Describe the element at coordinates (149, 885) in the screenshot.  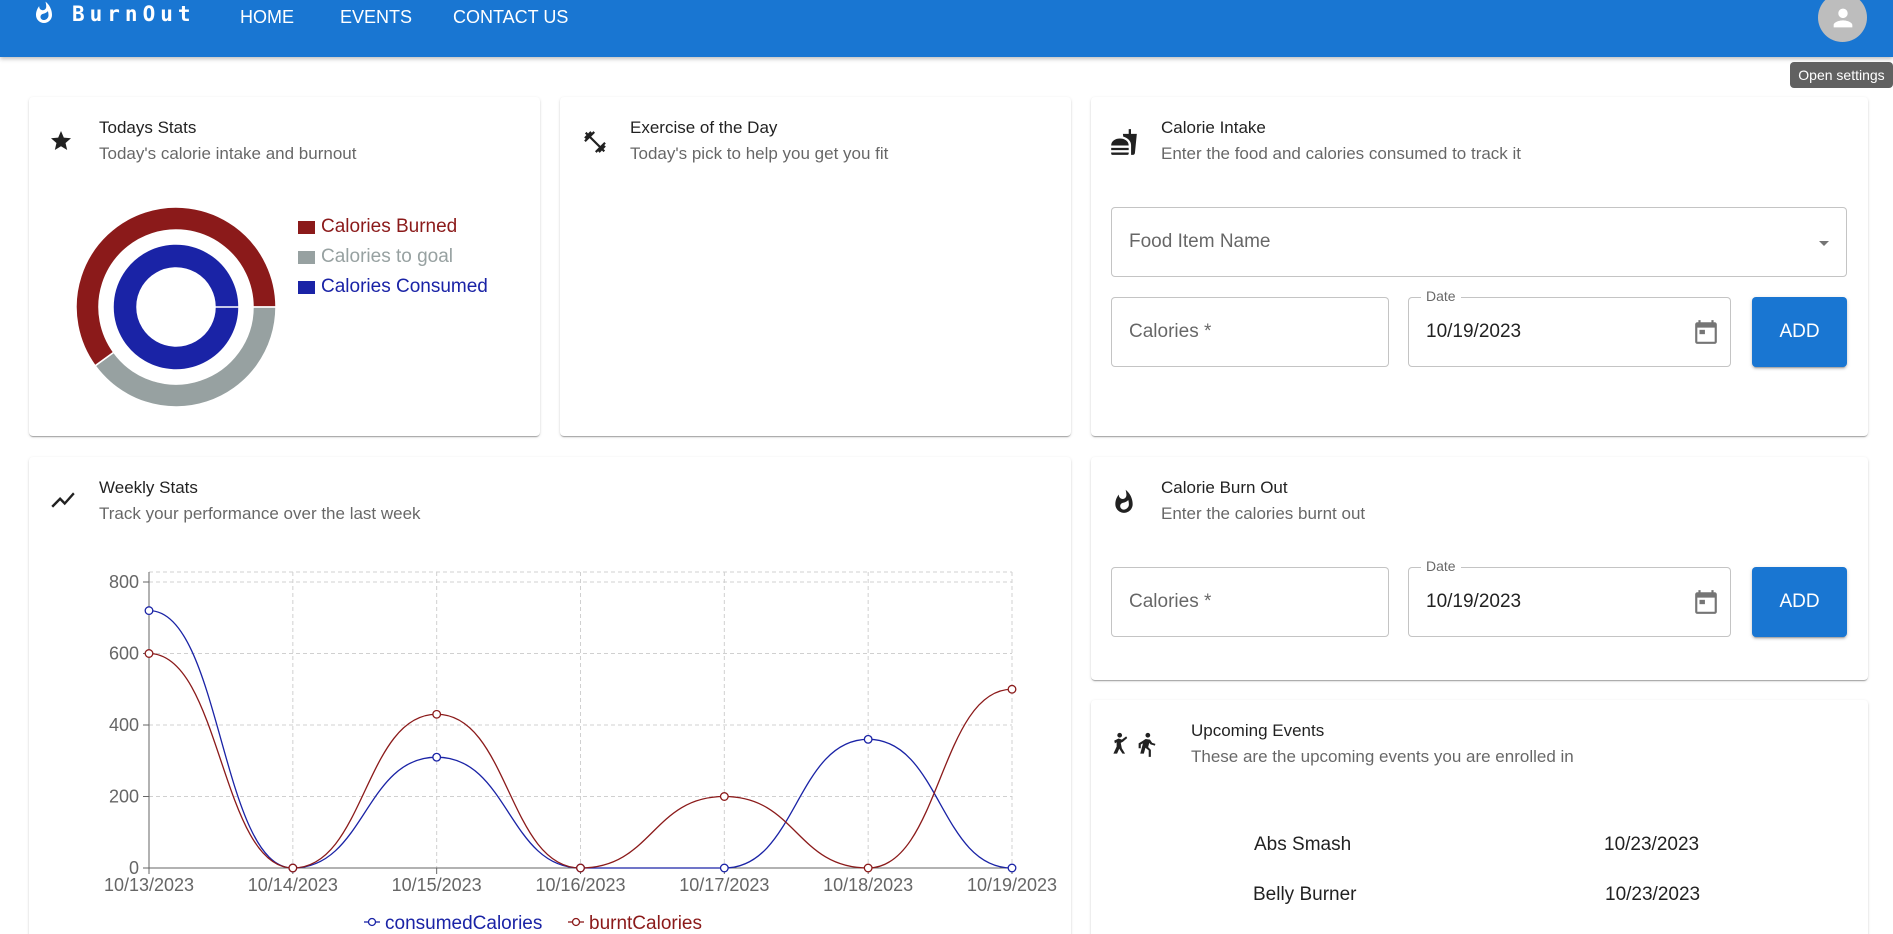
I see `x-tick-label: 10/13/2023` at that location.